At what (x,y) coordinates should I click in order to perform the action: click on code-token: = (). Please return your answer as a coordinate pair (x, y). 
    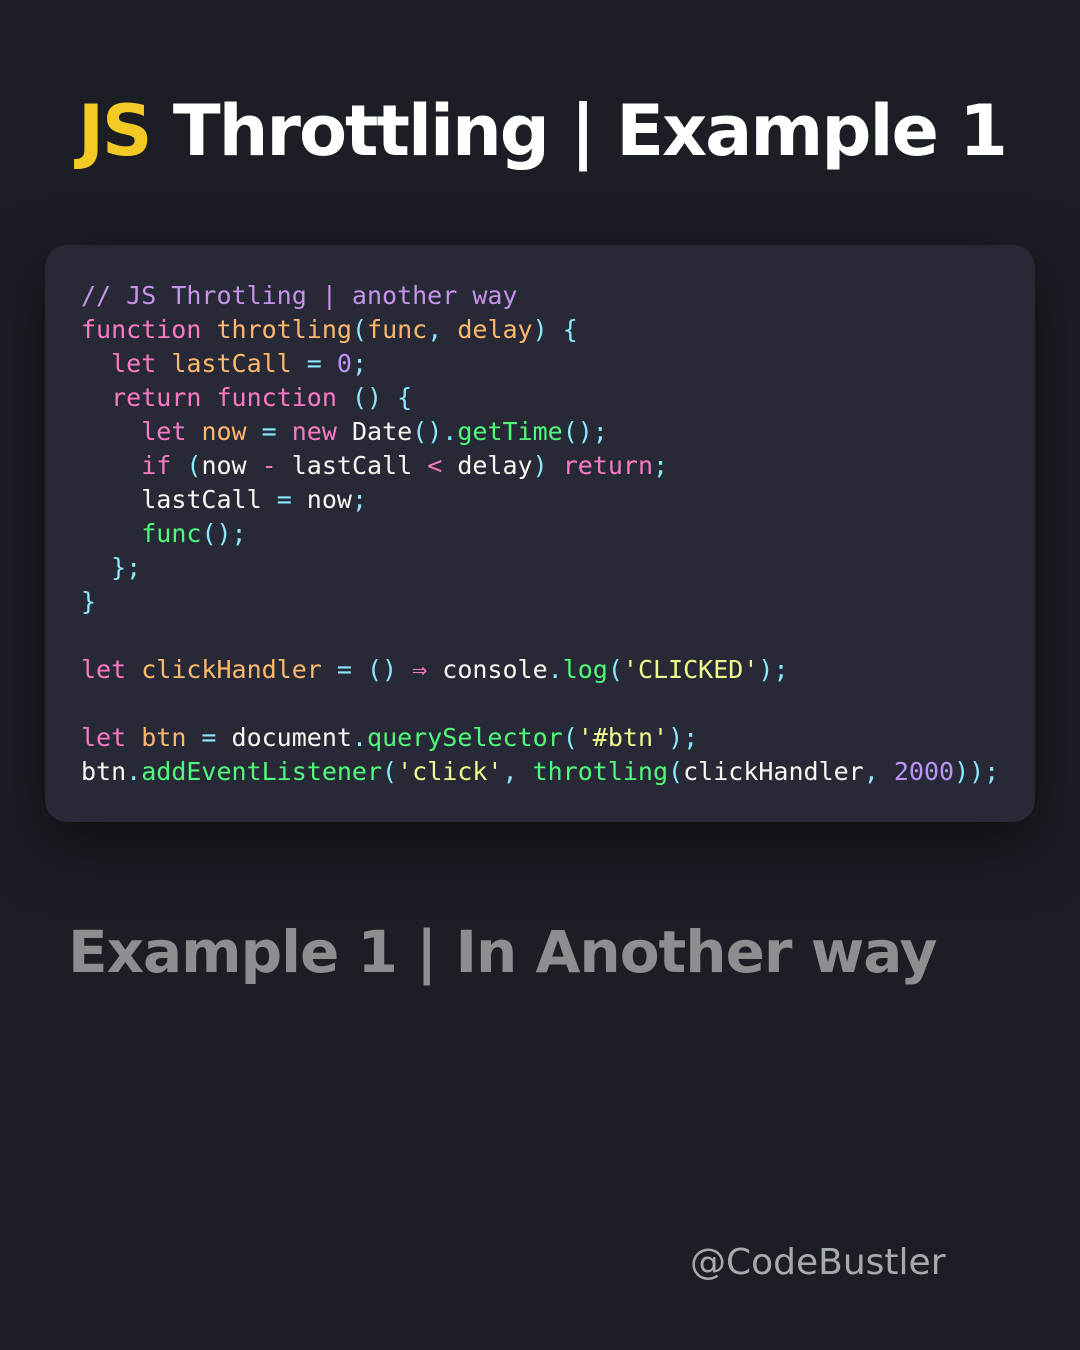
    Looking at the image, I should click on (367, 669).